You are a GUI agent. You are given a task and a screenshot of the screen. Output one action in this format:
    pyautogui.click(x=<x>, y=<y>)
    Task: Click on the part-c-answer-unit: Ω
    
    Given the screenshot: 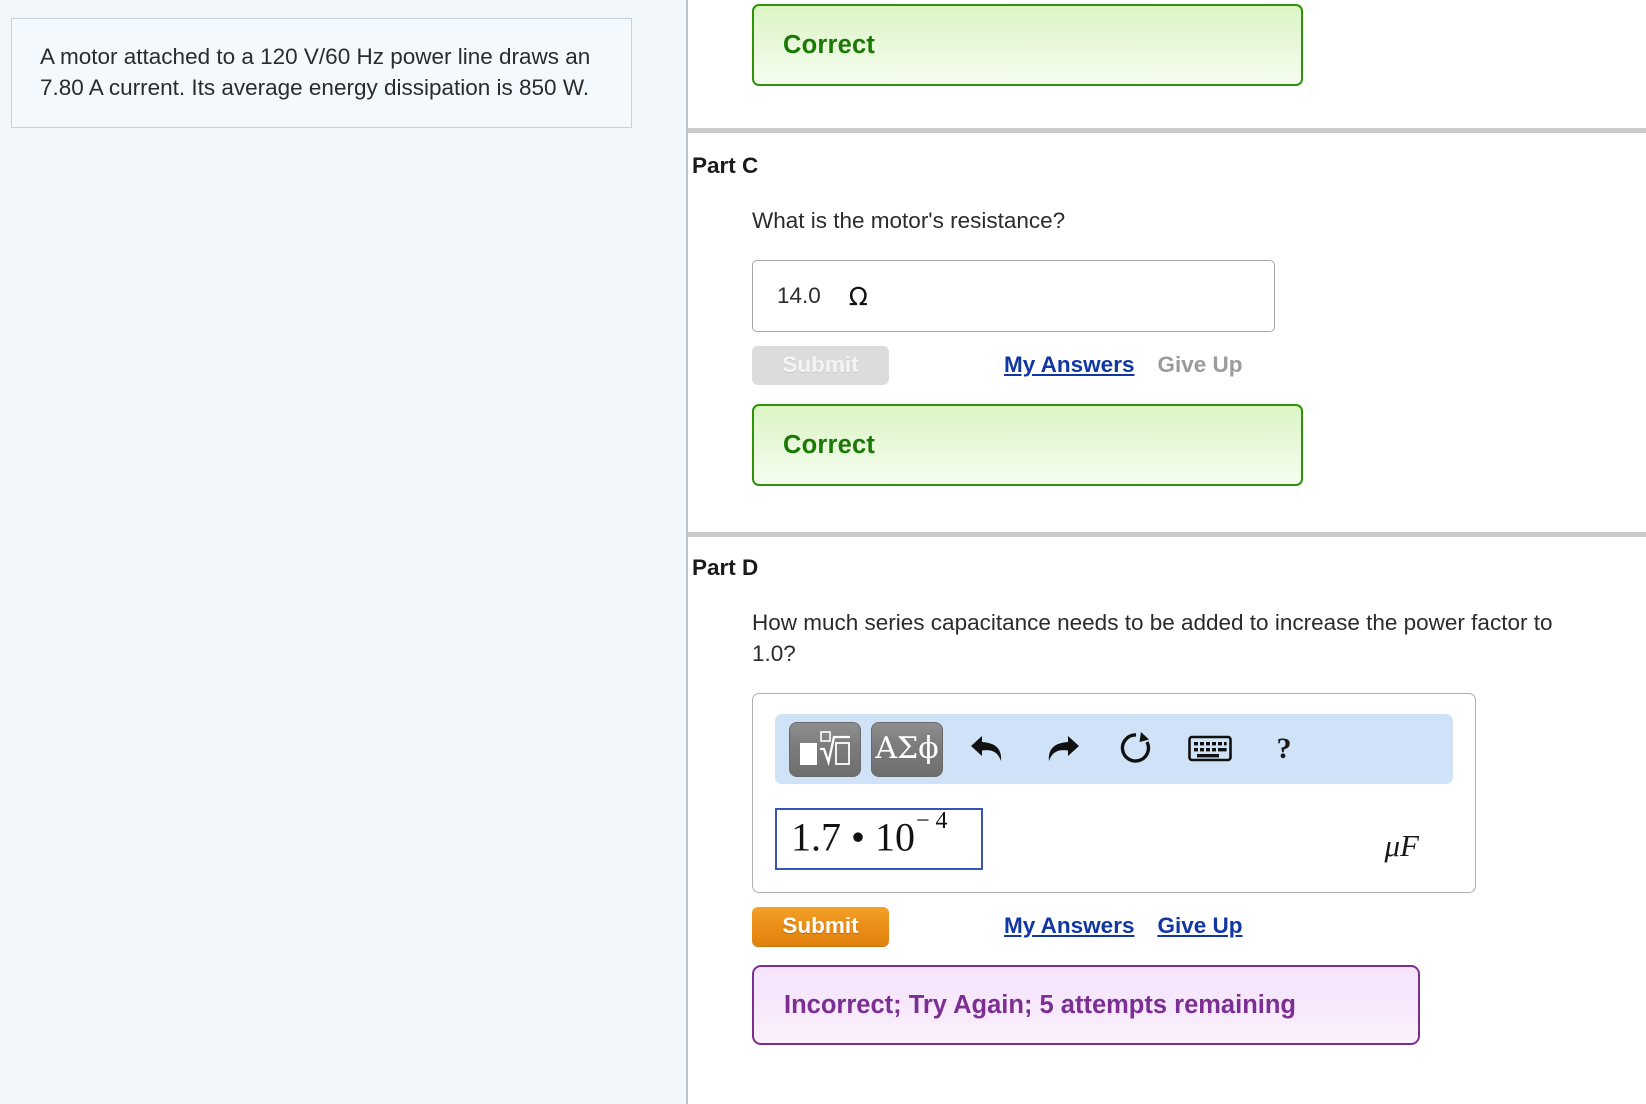 What is the action you would take?
    pyautogui.click(x=858, y=296)
    